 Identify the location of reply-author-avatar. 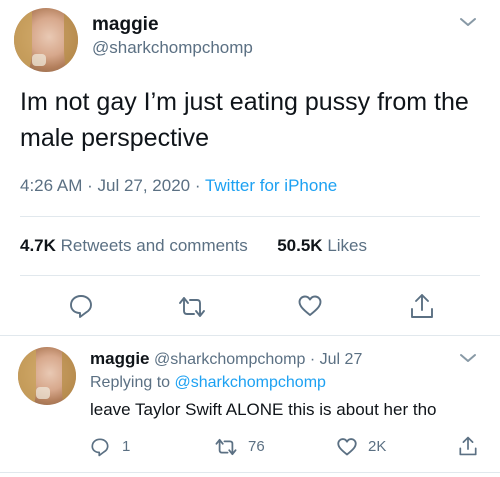
(47, 376).